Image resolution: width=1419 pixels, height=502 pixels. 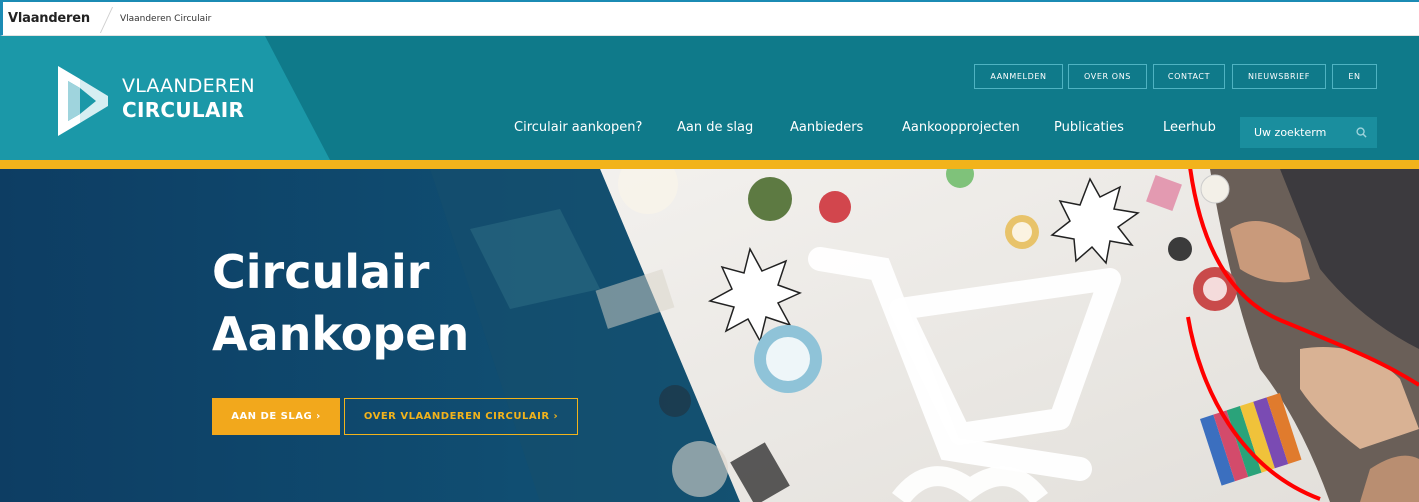 What do you see at coordinates (321, 272) in the screenshot?
I see `hero-title-line1: Circulair` at bounding box center [321, 272].